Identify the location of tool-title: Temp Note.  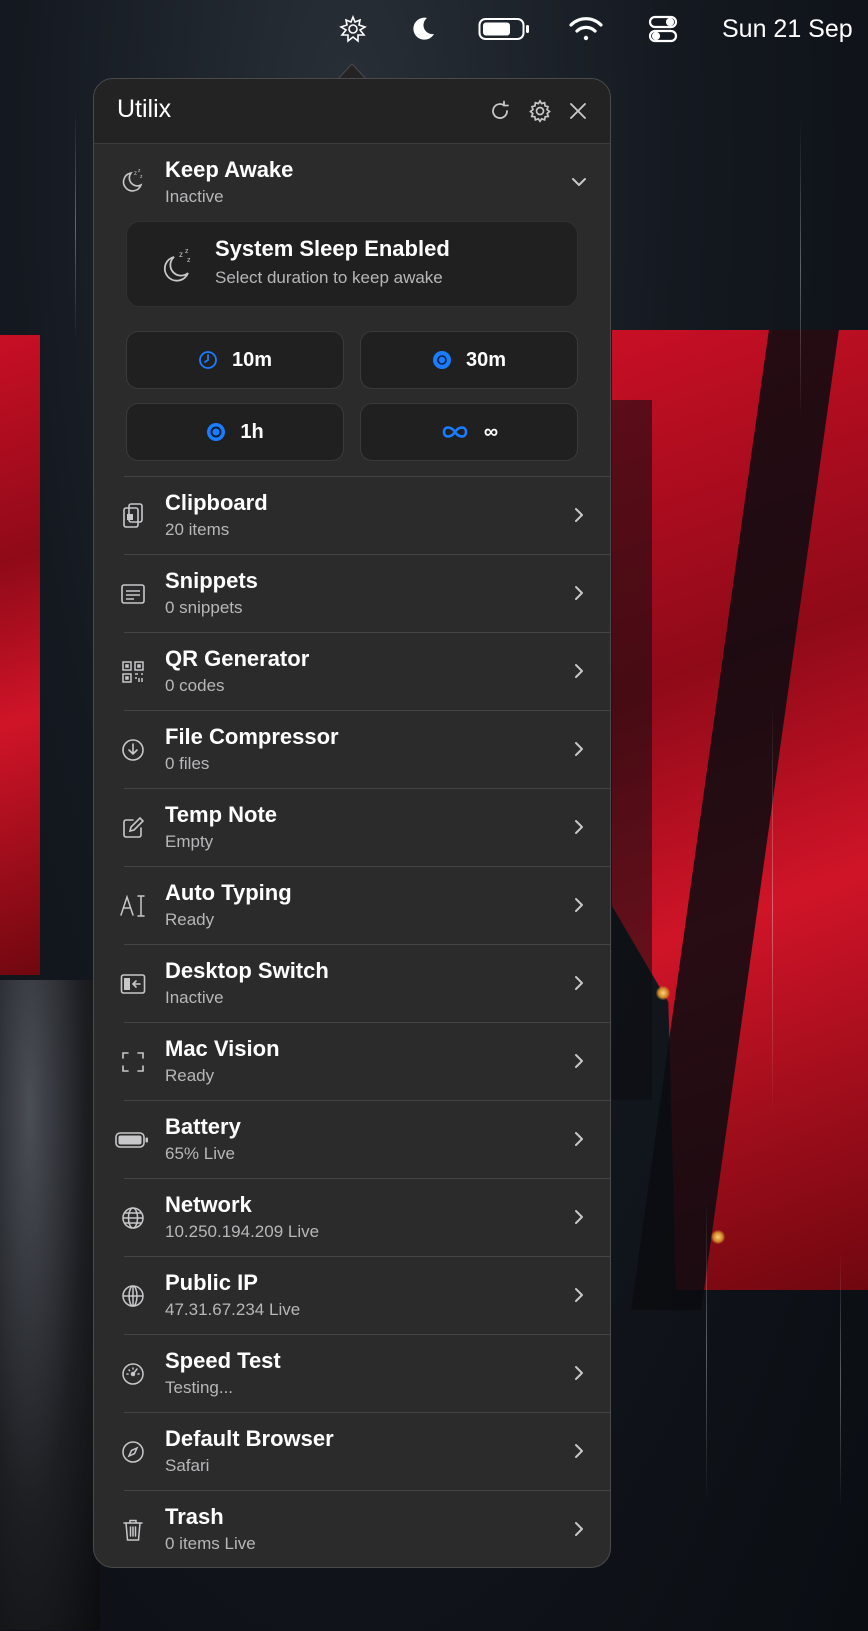
(221, 814).